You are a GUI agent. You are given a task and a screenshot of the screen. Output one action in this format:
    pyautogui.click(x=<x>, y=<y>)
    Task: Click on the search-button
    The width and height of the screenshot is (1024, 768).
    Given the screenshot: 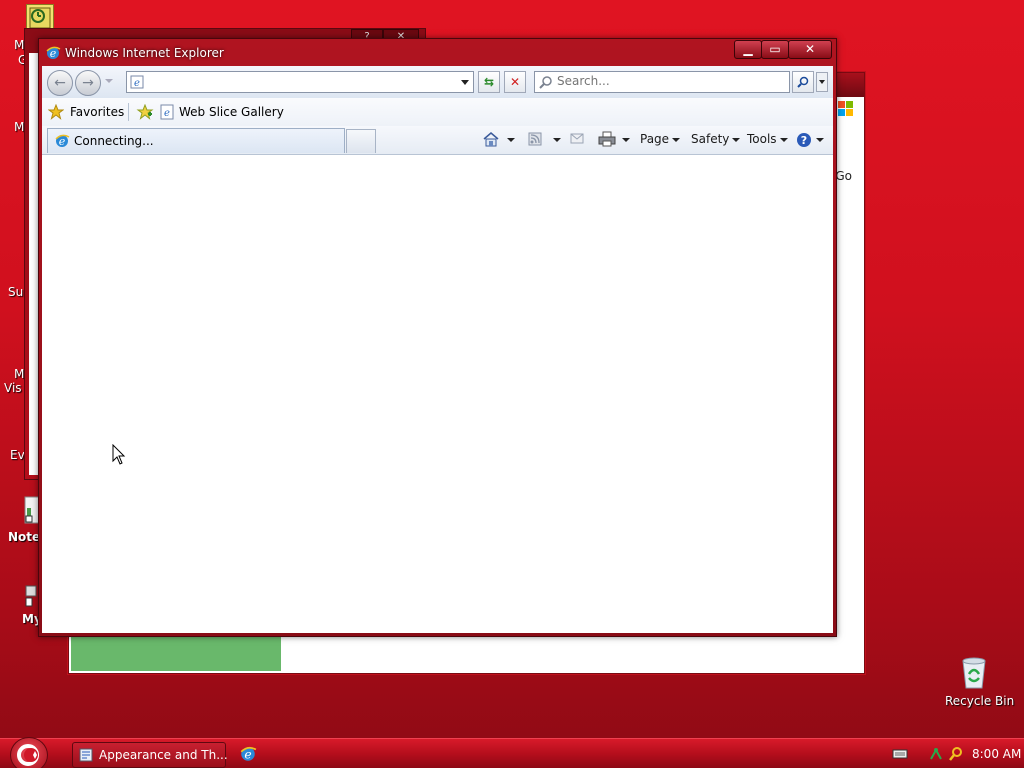 What is the action you would take?
    pyautogui.click(x=803, y=82)
    